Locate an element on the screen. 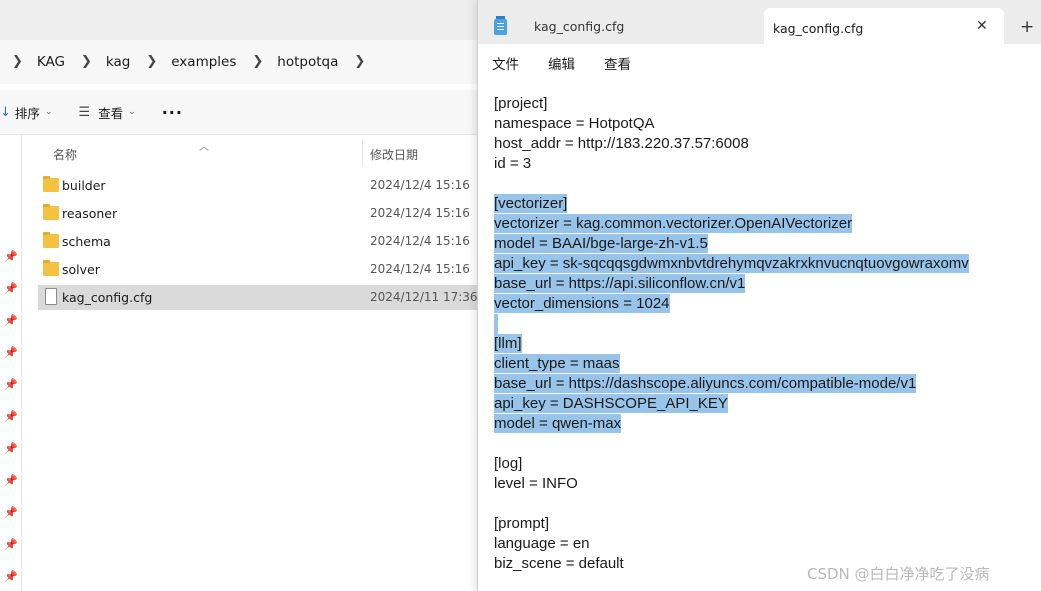  watermark-text: CSDN @白白净净吃了没病 is located at coordinates (898, 574).